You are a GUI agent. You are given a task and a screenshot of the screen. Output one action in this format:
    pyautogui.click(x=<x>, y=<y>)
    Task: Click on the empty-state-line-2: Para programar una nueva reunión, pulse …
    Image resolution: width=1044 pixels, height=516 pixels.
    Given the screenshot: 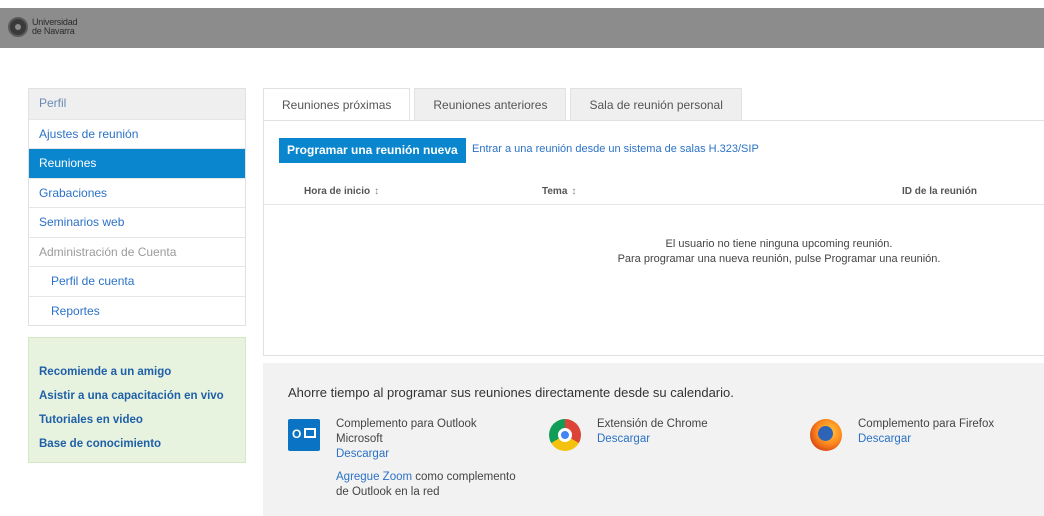 What is the action you would take?
    pyautogui.click(x=779, y=259)
    